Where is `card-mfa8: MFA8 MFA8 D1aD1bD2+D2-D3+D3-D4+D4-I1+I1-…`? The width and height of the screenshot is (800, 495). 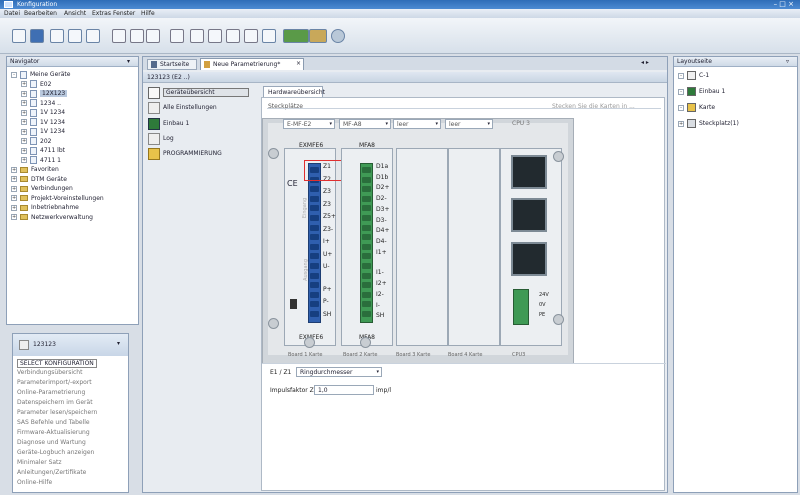 card-mfa8: MFA8 MFA8 D1aD1bD2+D2-D3+D3-D4+D4-I1+I1-… is located at coordinates (367, 244).